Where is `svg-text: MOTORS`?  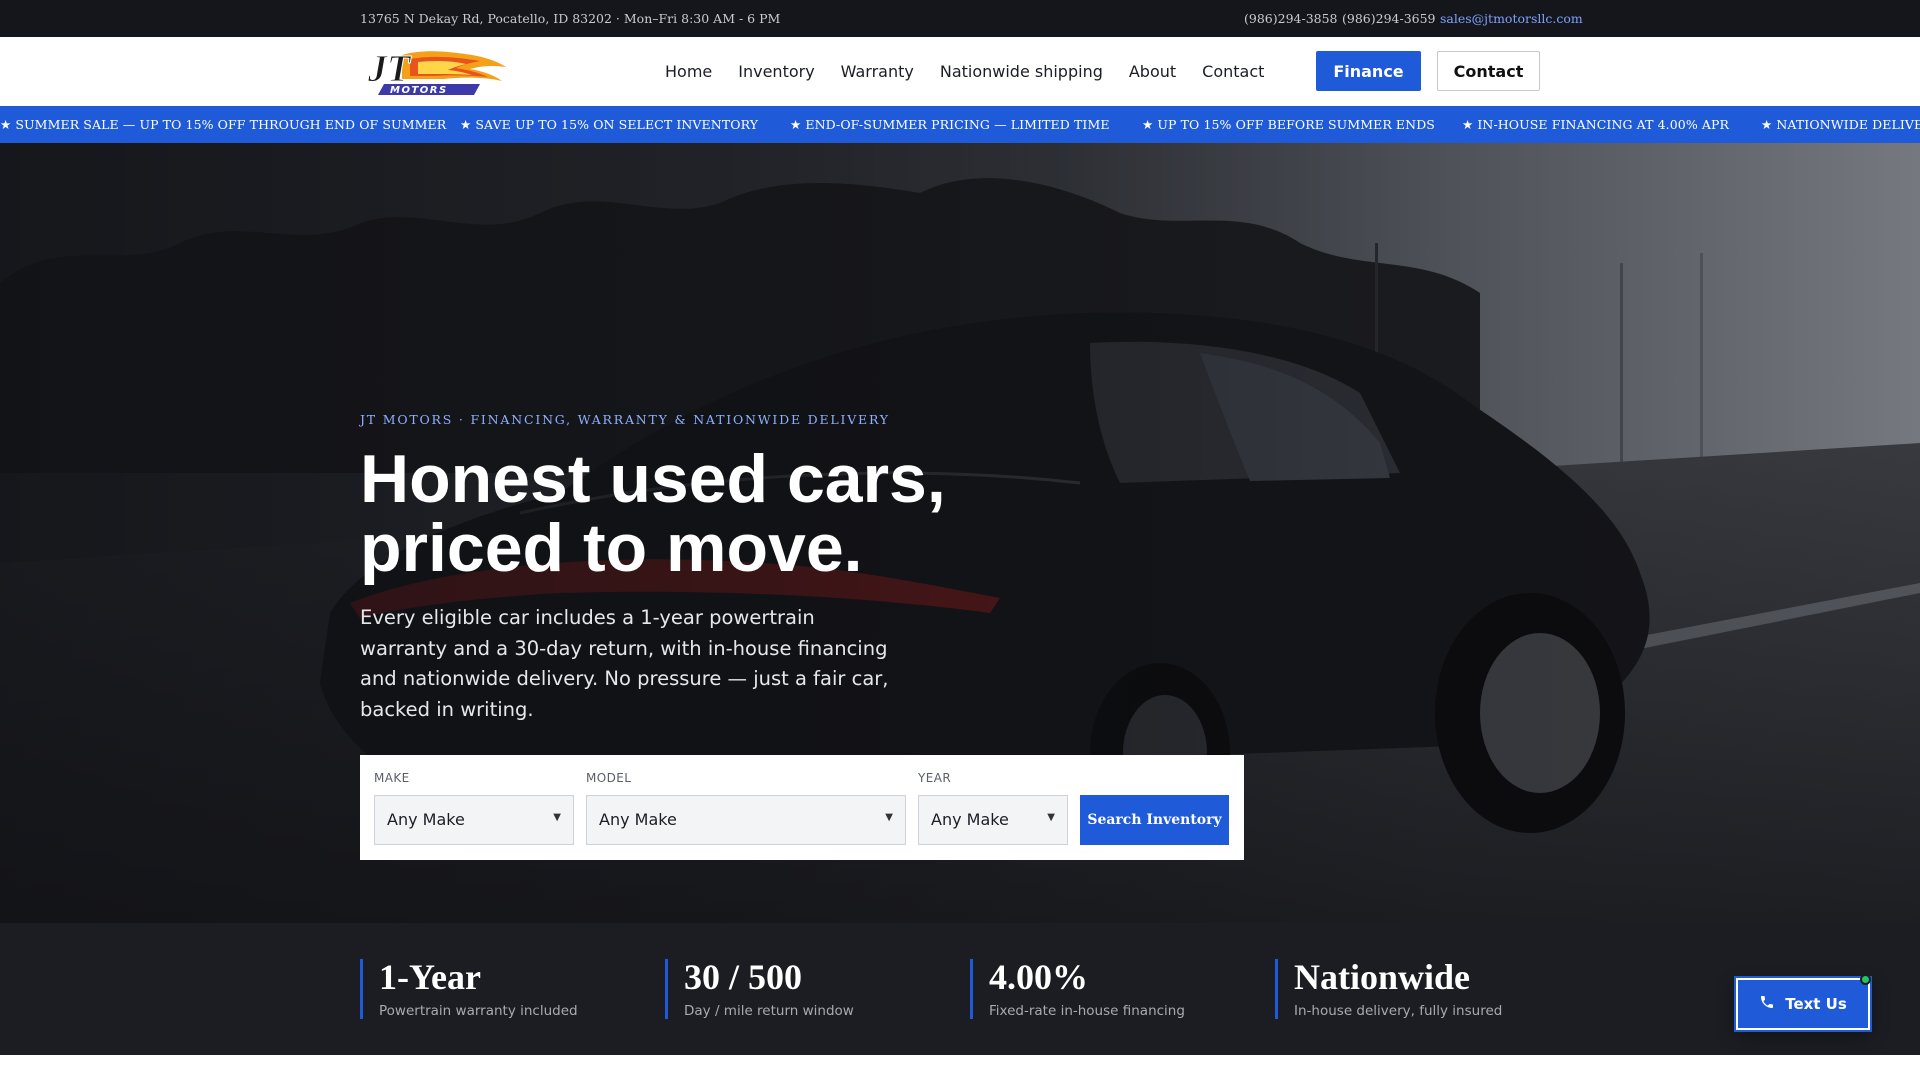 svg-text: MOTORS is located at coordinates (419, 90).